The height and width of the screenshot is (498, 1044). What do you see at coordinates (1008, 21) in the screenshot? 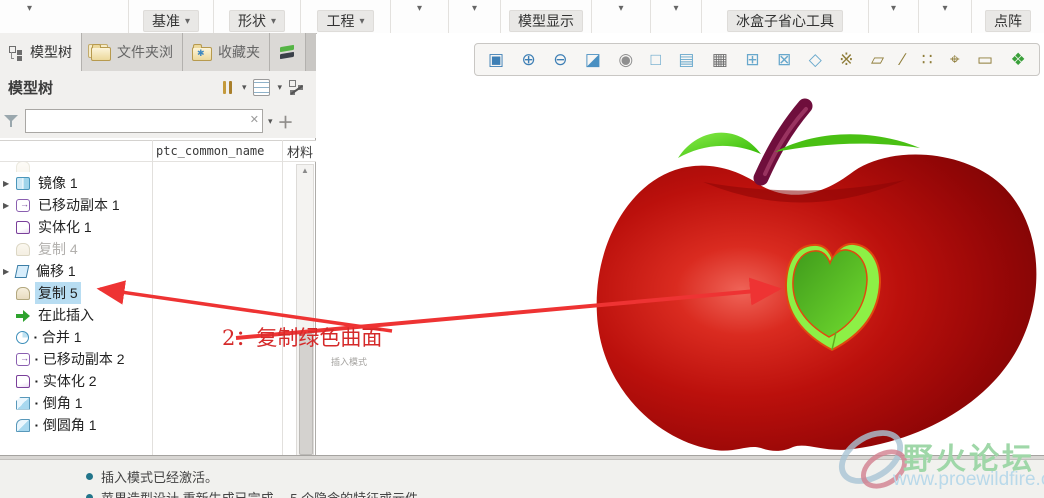
I see `dot-matrix-button: 点阵` at bounding box center [1008, 21].